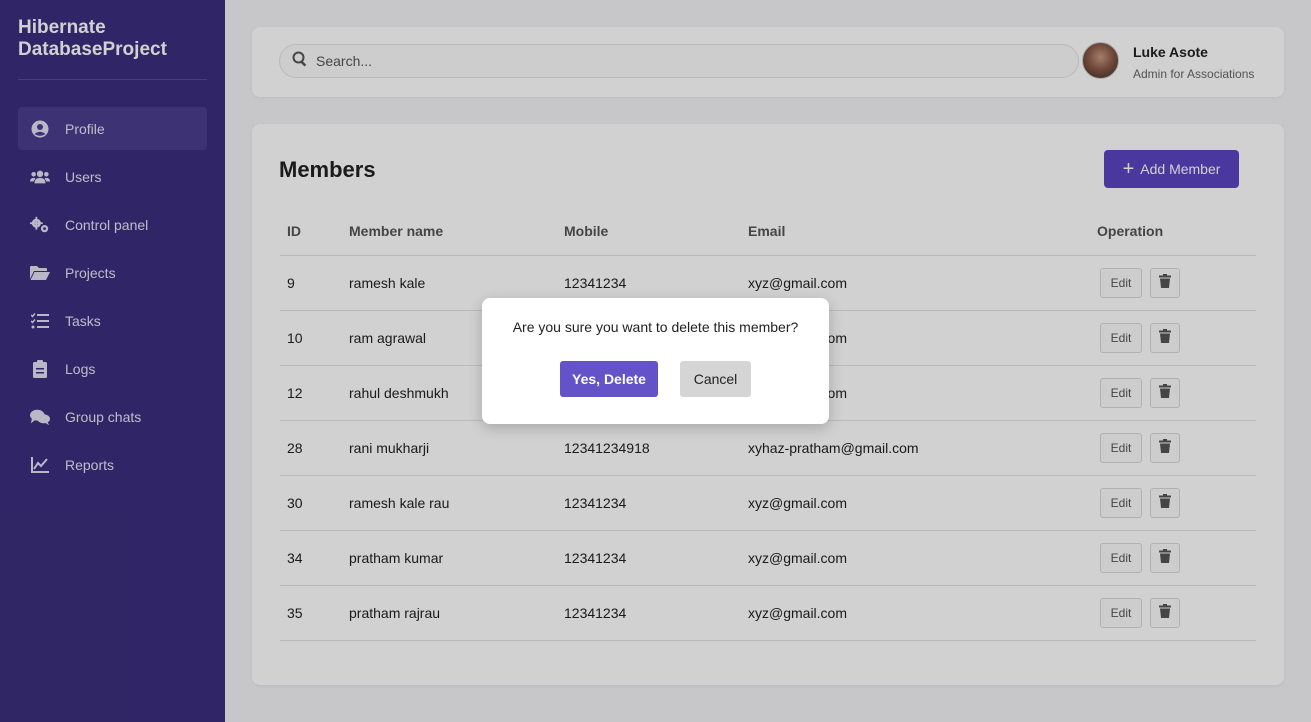 This screenshot has width=1311, height=722. Describe the element at coordinates (715, 379) in the screenshot. I see `cancel-button: Cancel` at that location.